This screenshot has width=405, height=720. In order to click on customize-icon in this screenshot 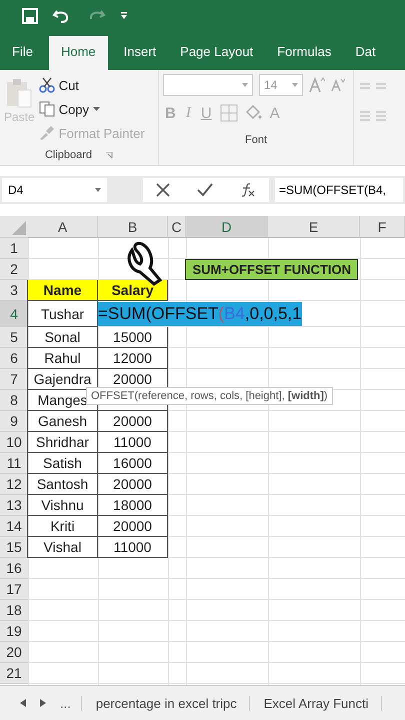, I will do `click(124, 16)`.